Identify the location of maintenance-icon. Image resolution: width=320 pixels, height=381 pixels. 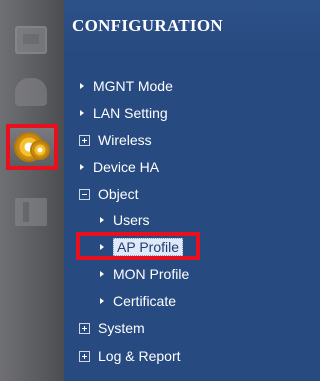
(31, 212).